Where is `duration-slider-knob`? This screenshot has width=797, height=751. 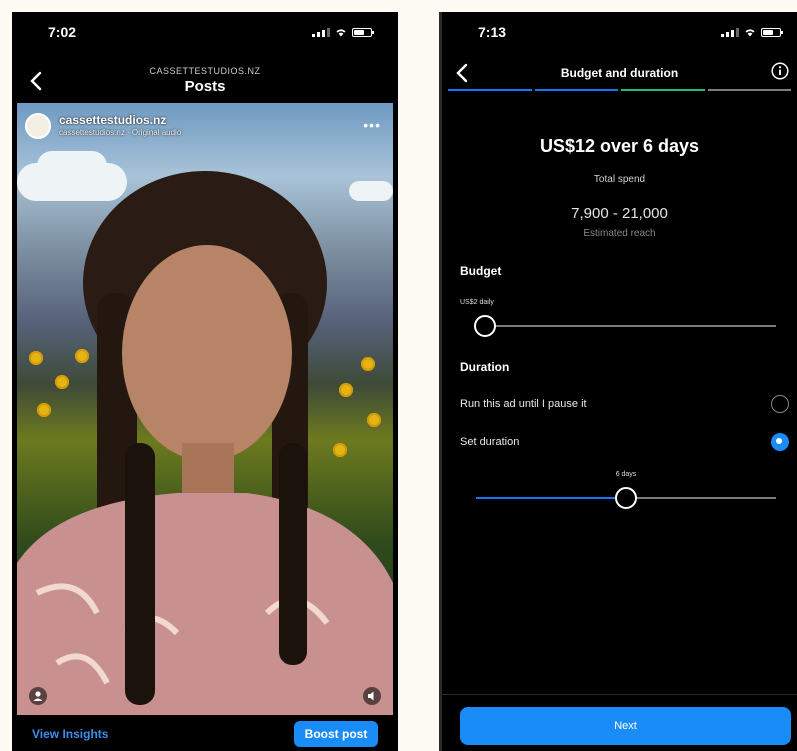 duration-slider-knob is located at coordinates (626, 498).